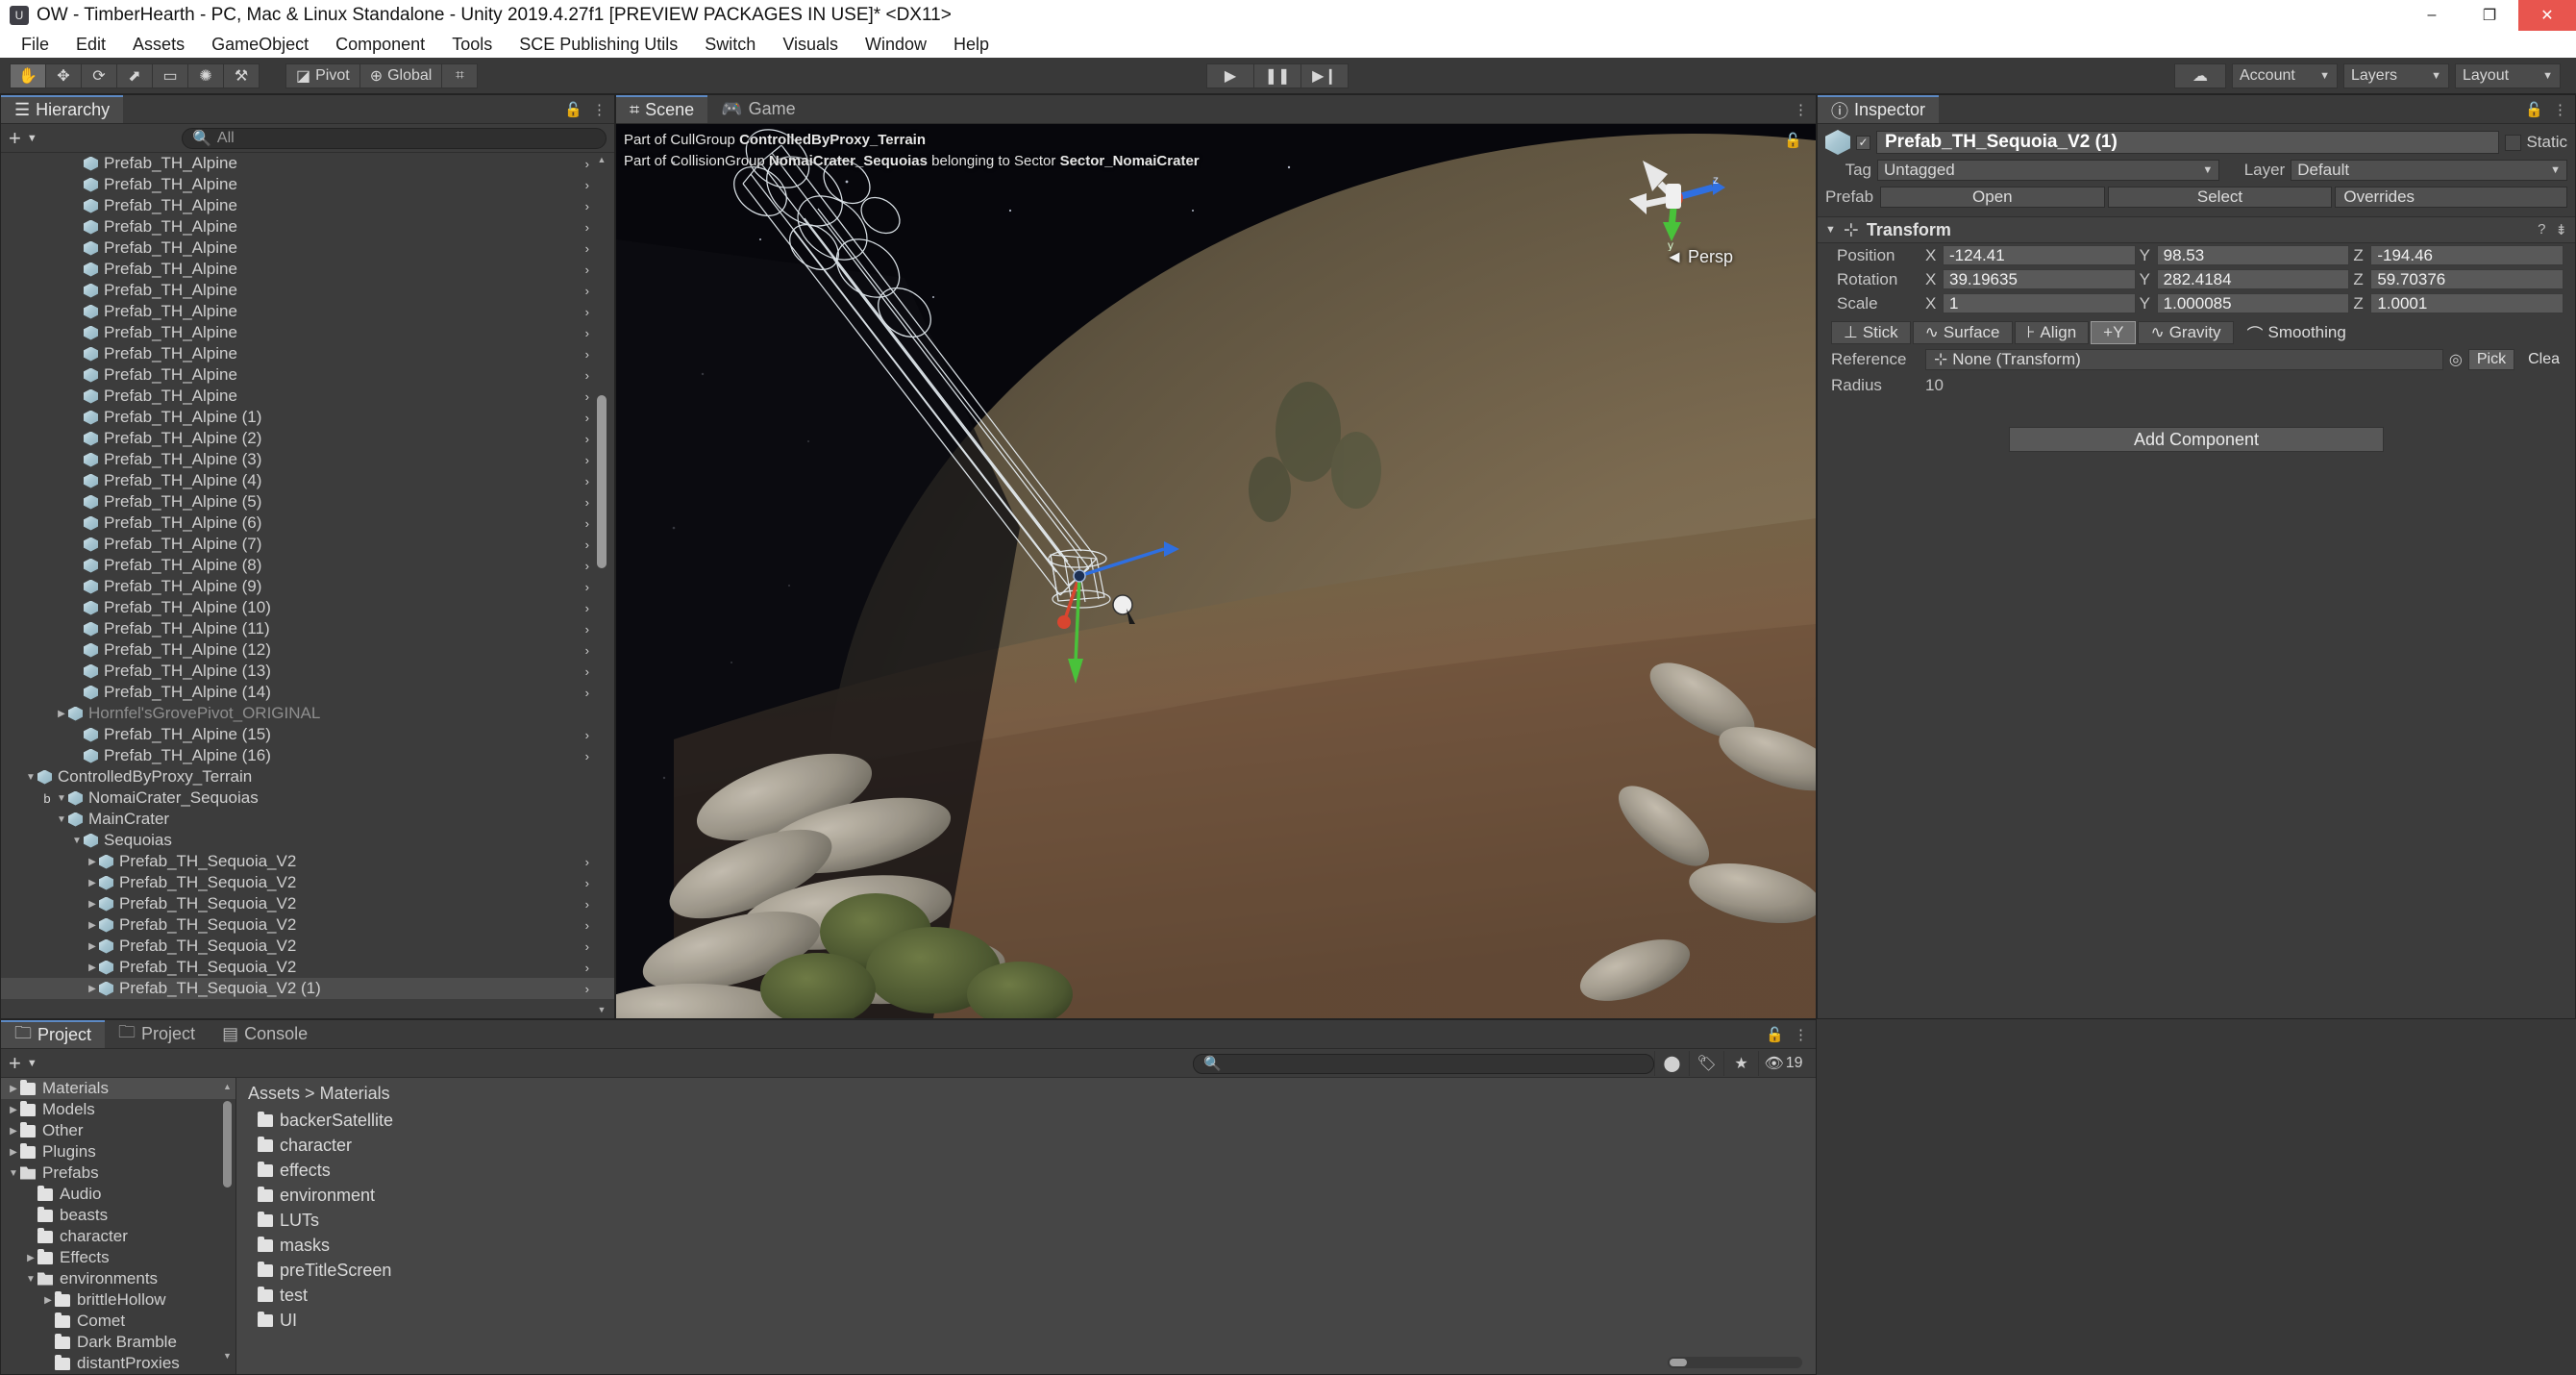  Describe the element at coordinates (602, 1010) in the screenshot. I see `scroll-down-arrow-icon: ▼` at that location.